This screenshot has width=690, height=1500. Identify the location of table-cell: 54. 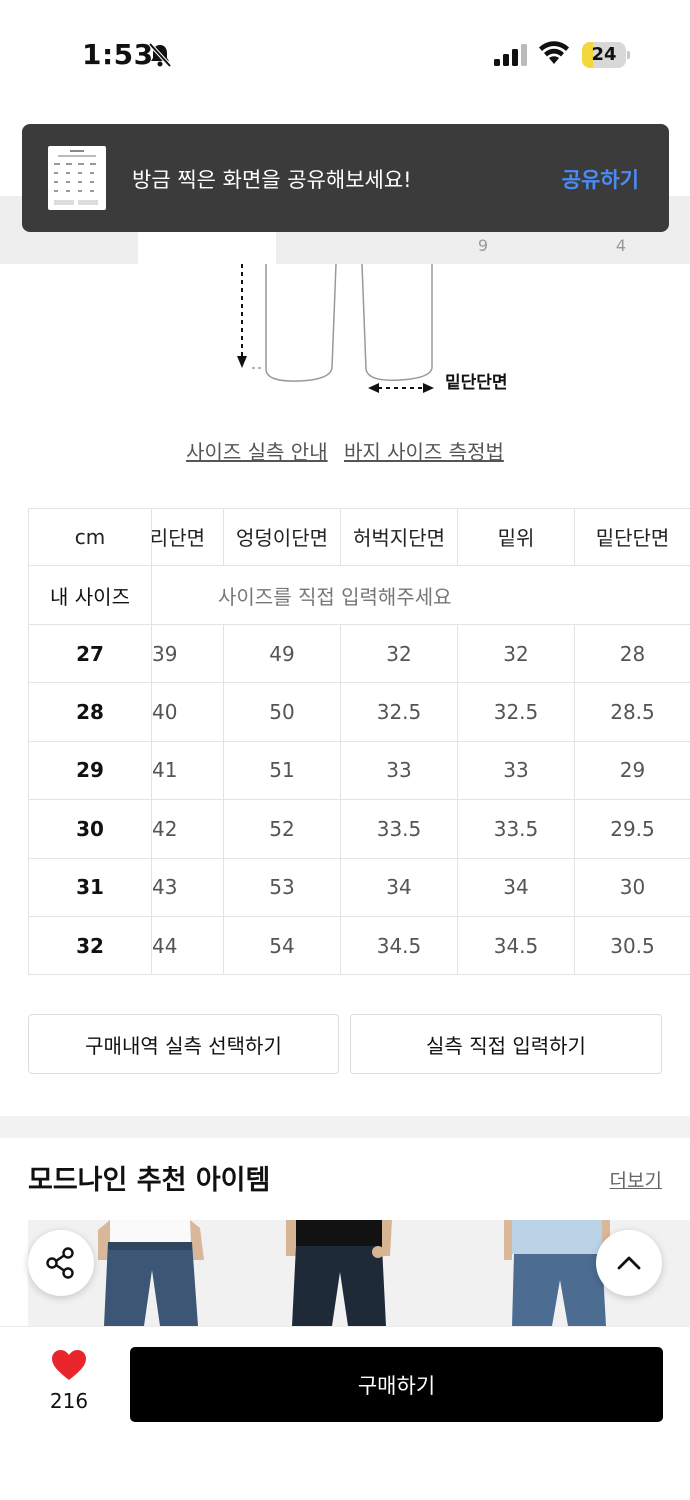
(282, 946).